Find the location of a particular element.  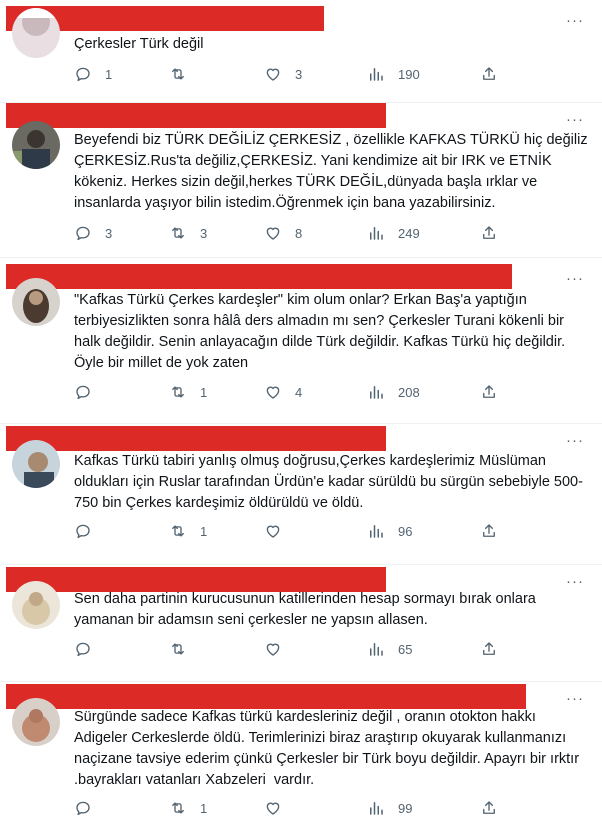

like-count: 4 is located at coordinates (299, 392).